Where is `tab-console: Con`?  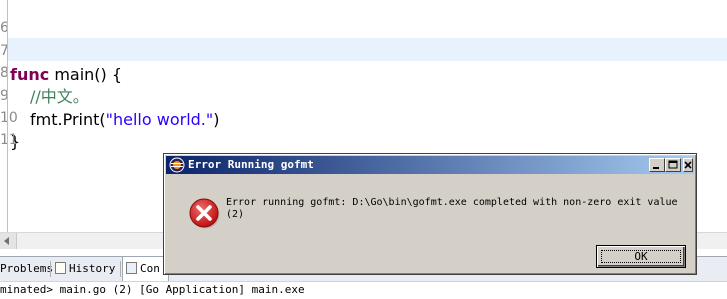
tab-console: Con is located at coordinates (145, 269).